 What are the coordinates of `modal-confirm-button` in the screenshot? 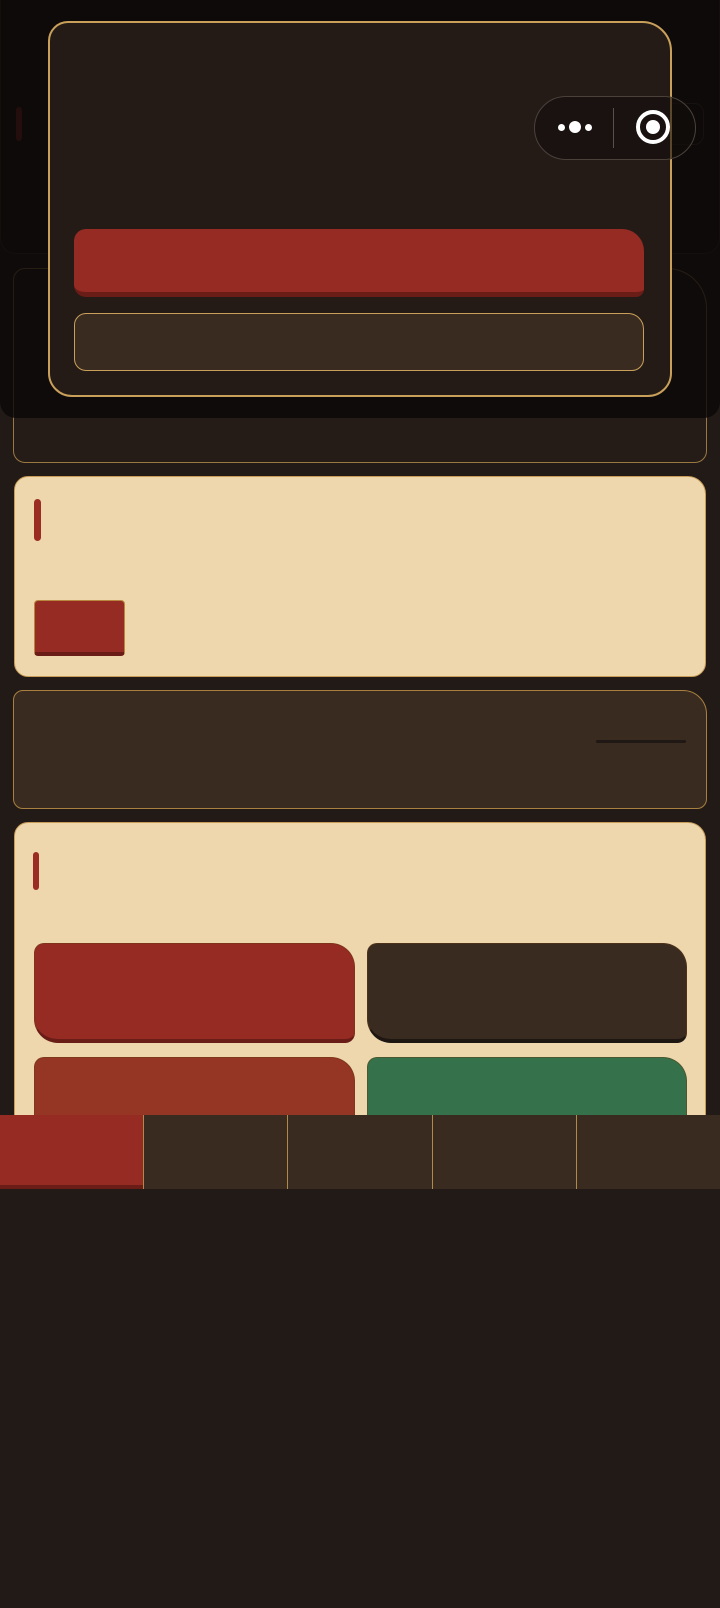 It's located at (359, 263).